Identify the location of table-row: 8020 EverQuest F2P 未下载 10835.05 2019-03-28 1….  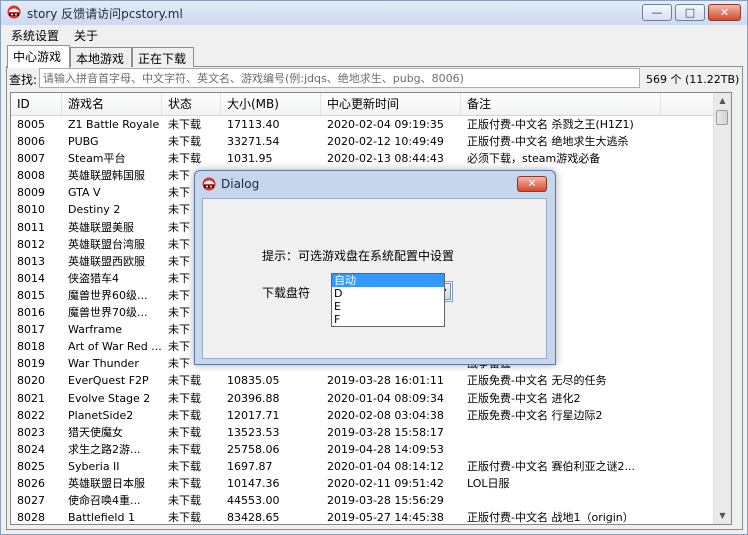
(363, 380).